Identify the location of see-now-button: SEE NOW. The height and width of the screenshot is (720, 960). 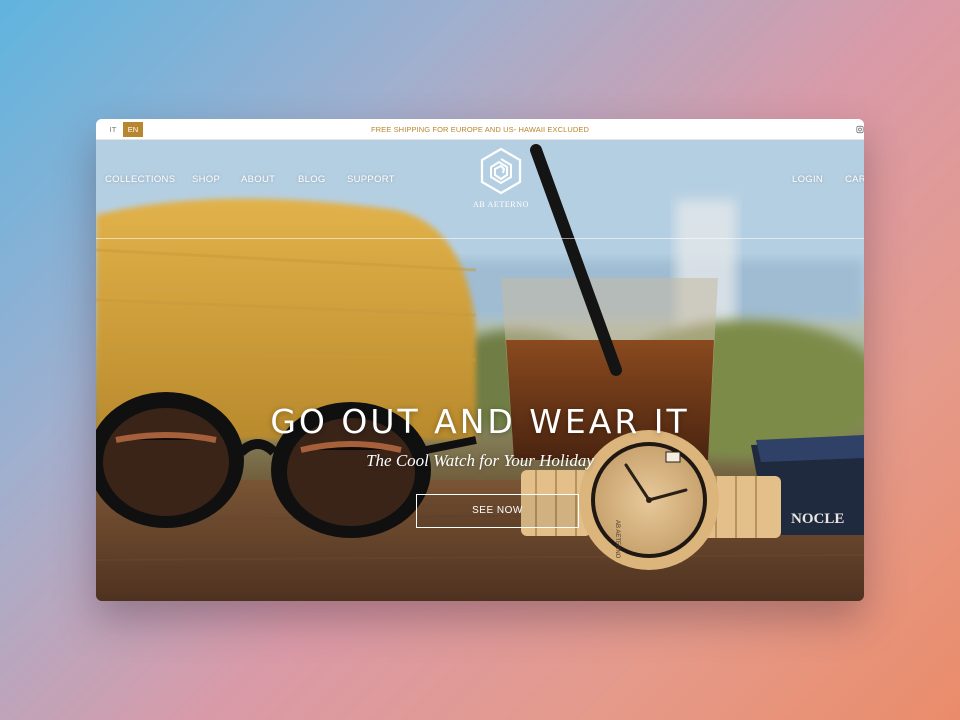
(497, 511).